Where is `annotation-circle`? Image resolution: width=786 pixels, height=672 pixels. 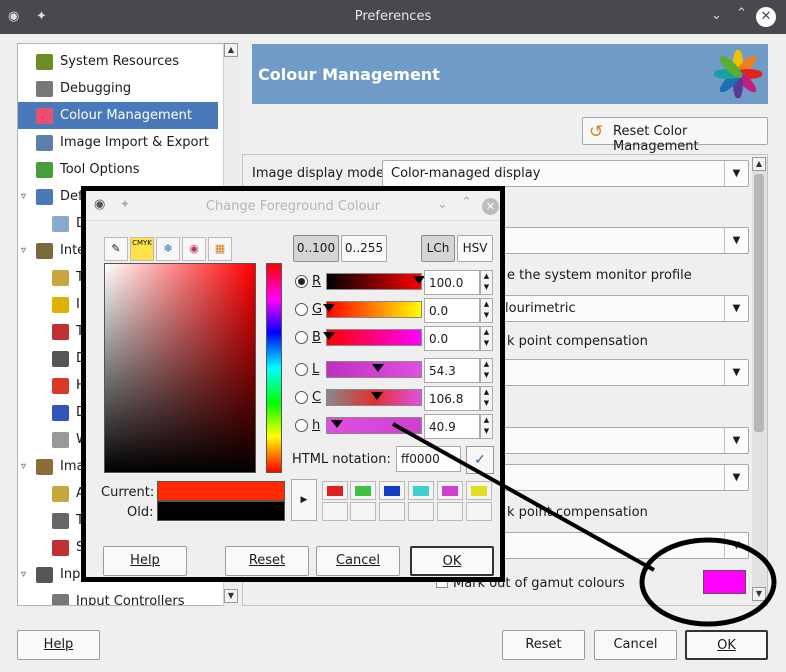 annotation-circle is located at coordinates (708, 582).